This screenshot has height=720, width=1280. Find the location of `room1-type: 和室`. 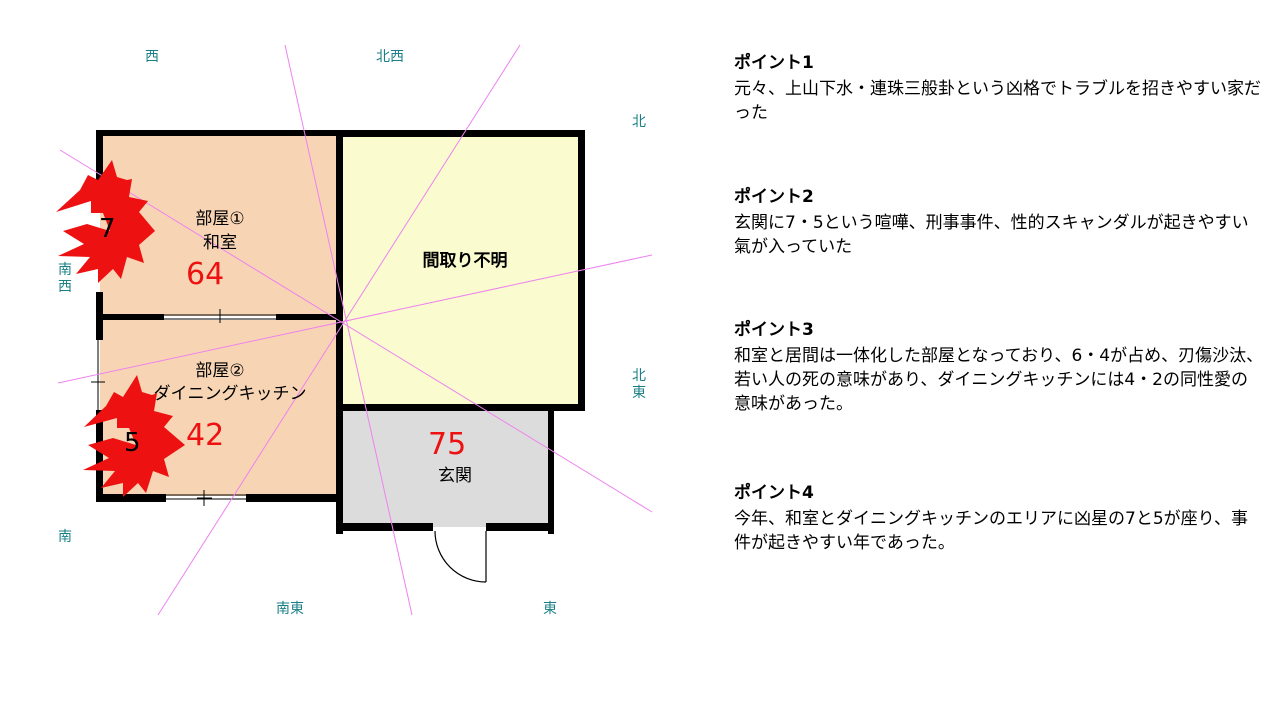

room1-type: 和室 is located at coordinates (220, 243).